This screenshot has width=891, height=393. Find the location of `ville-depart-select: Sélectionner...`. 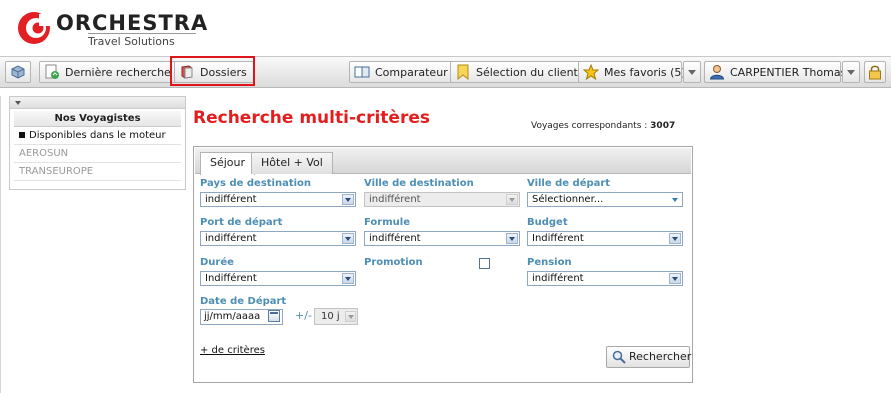

ville-depart-select: Sélectionner... is located at coordinates (605, 199).